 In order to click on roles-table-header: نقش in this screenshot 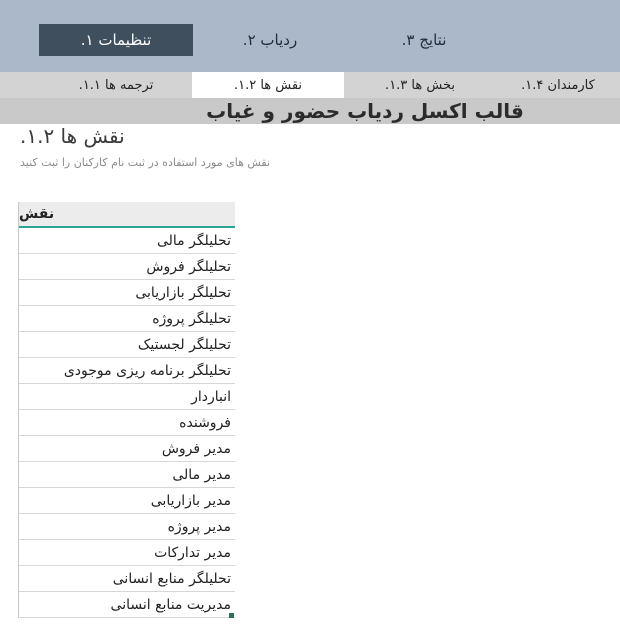, I will do `click(127, 215)`.